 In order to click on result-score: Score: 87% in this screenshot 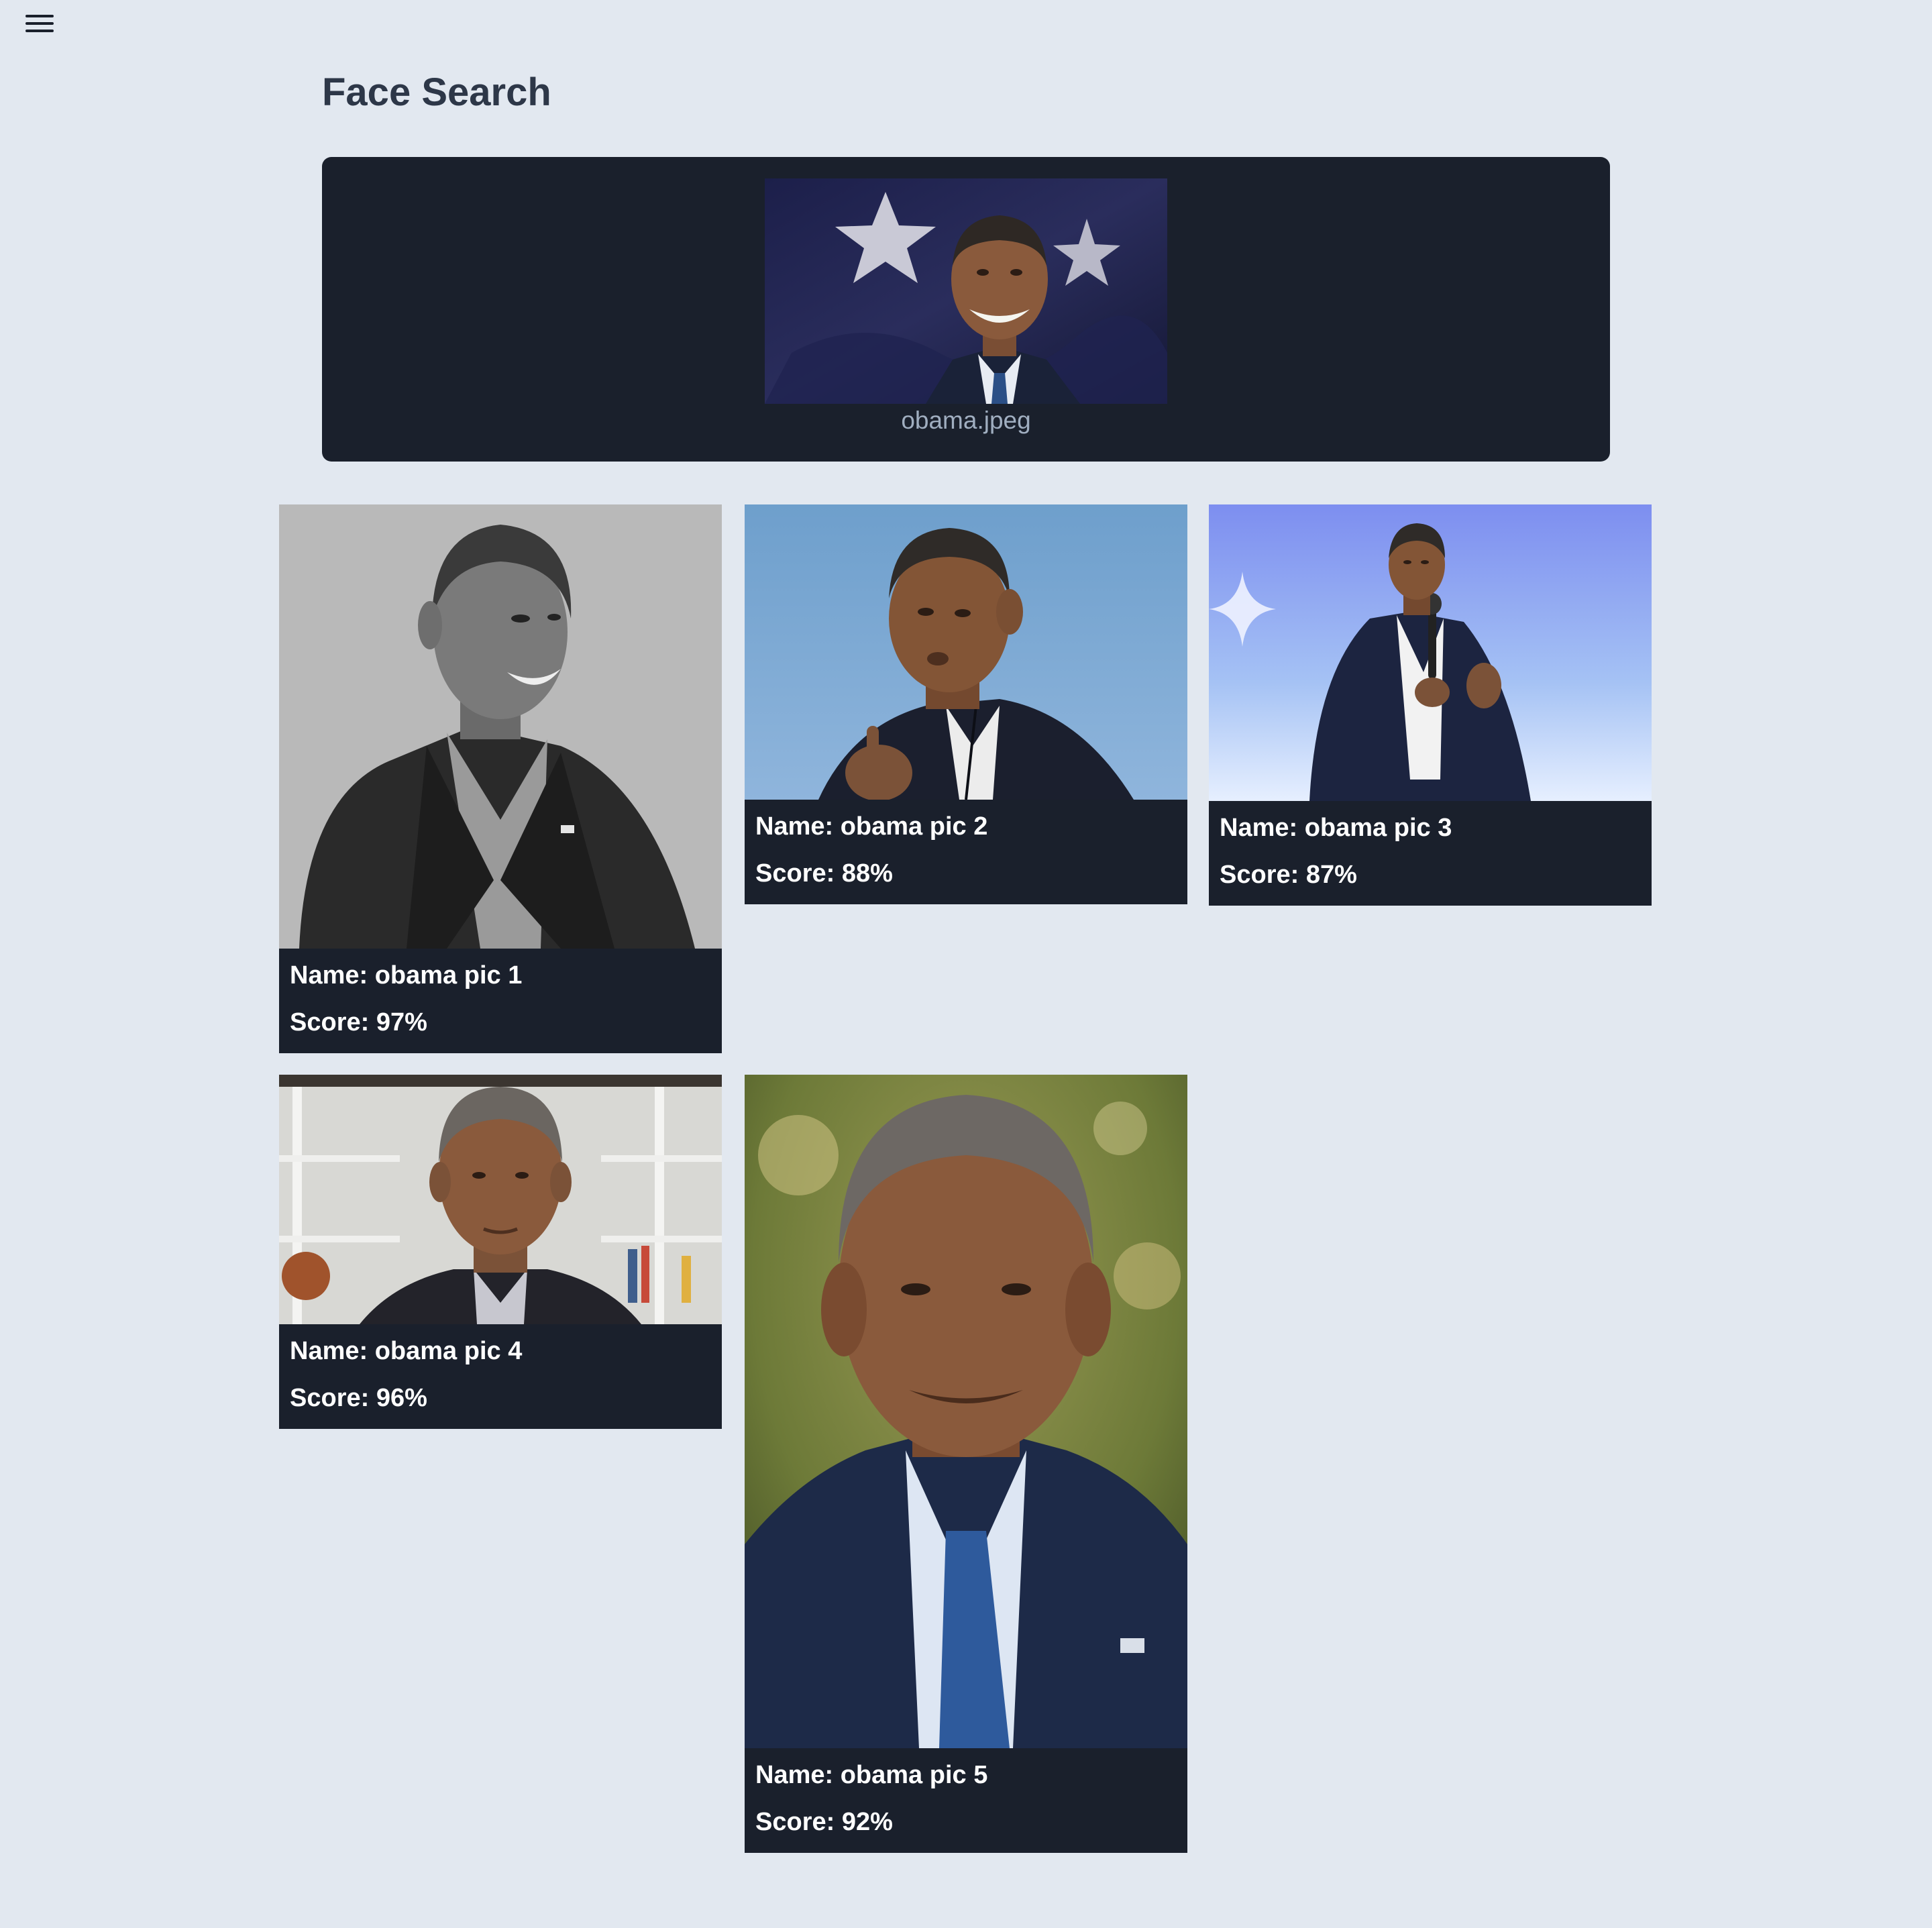, I will do `click(1288, 875)`.